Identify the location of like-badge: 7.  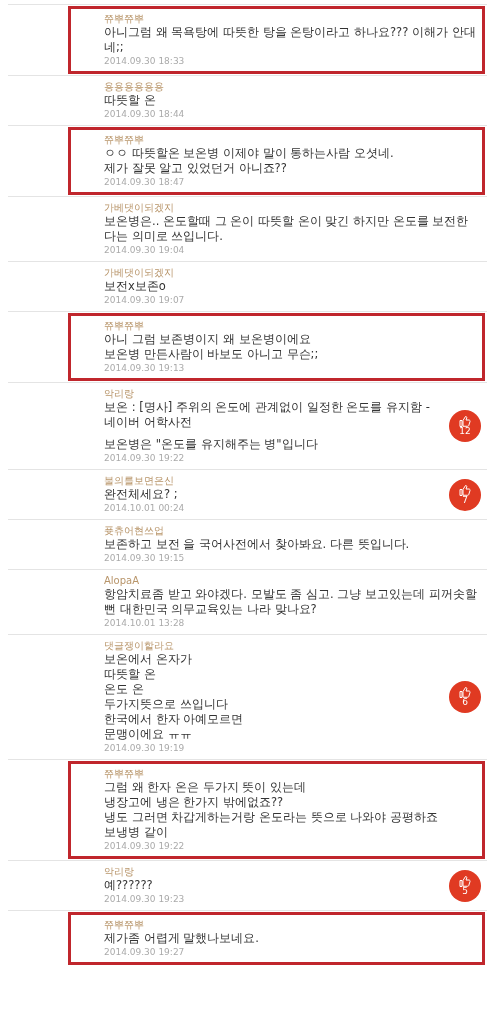
(465, 494).